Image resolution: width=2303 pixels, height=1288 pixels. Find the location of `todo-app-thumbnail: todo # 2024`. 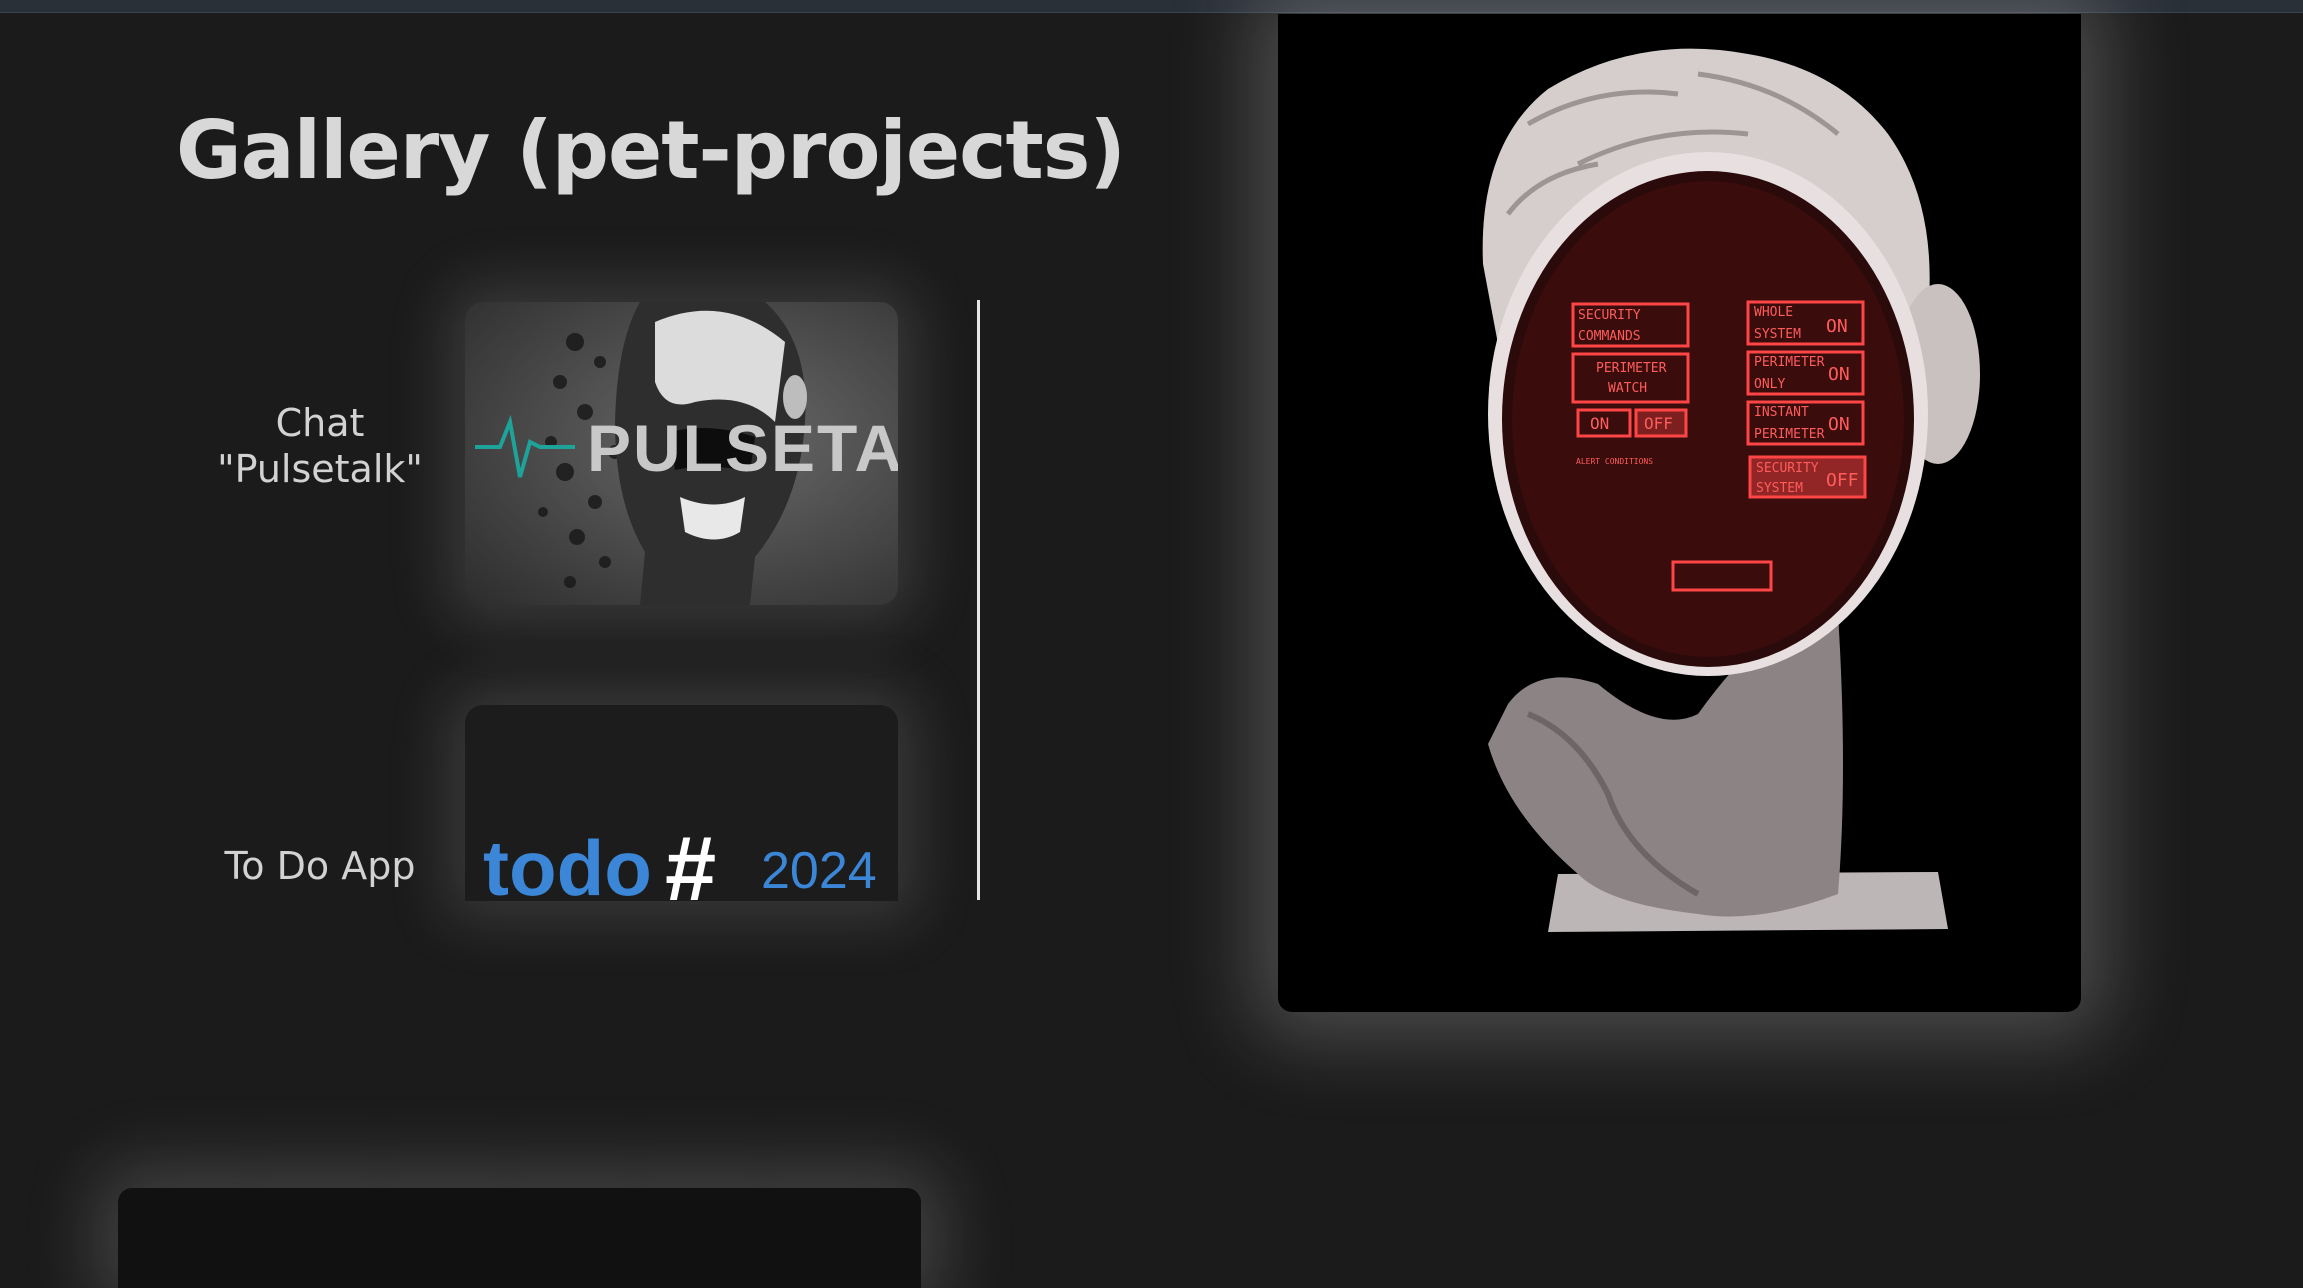

todo-app-thumbnail: todo # 2024 is located at coordinates (681, 803).